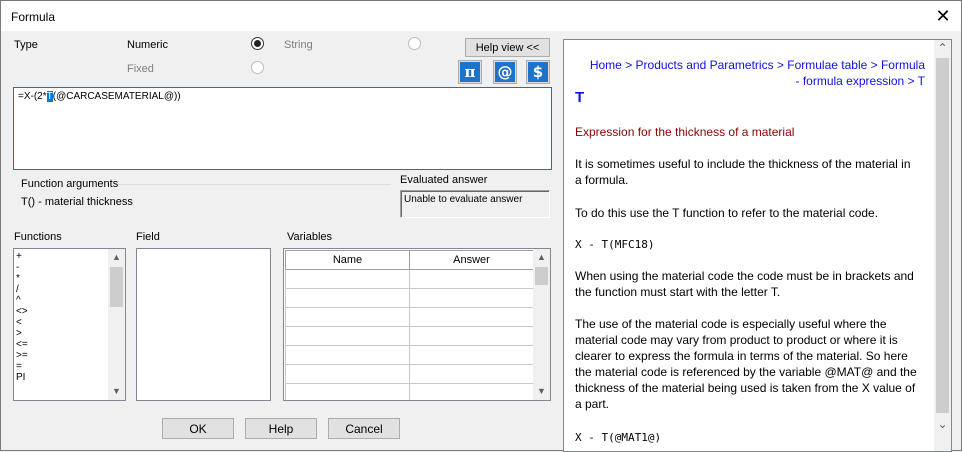 The image size is (962, 452). Describe the element at coordinates (471, 260) in the screenshot. I see `variables-col-answer: Answer` at that location.